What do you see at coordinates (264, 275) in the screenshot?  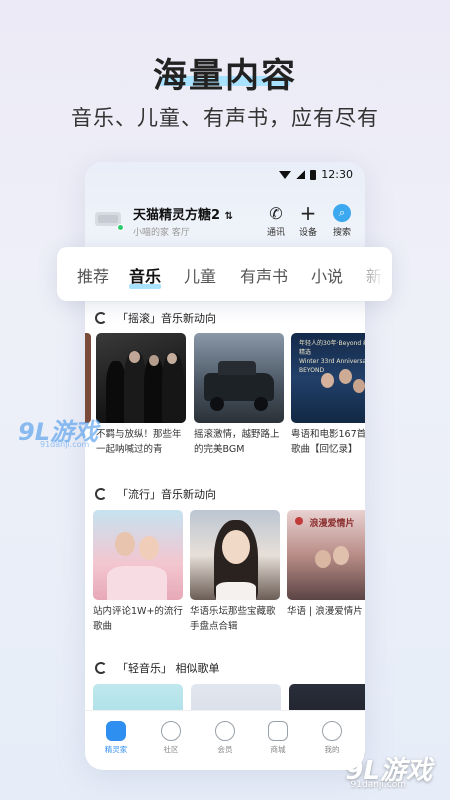 I see `tab-audiobook: 有声书` at bounding box center [264, 275].